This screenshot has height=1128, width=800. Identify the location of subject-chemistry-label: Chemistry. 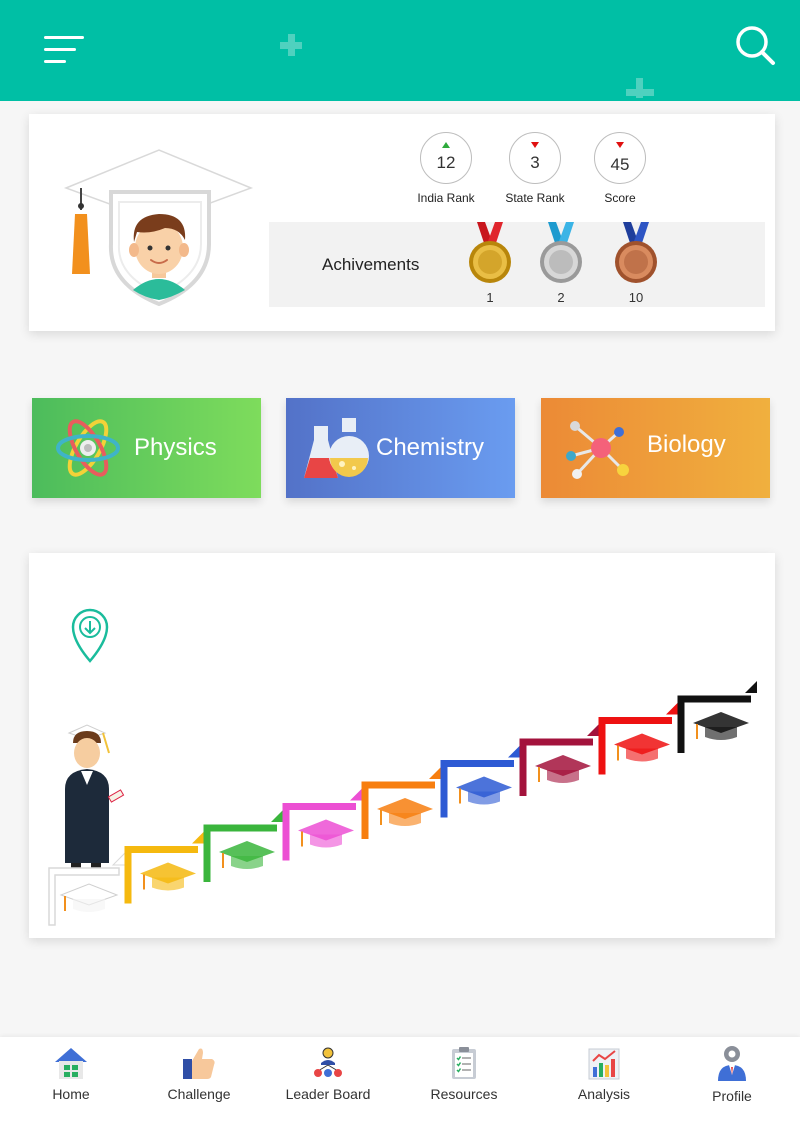
(430, 447).